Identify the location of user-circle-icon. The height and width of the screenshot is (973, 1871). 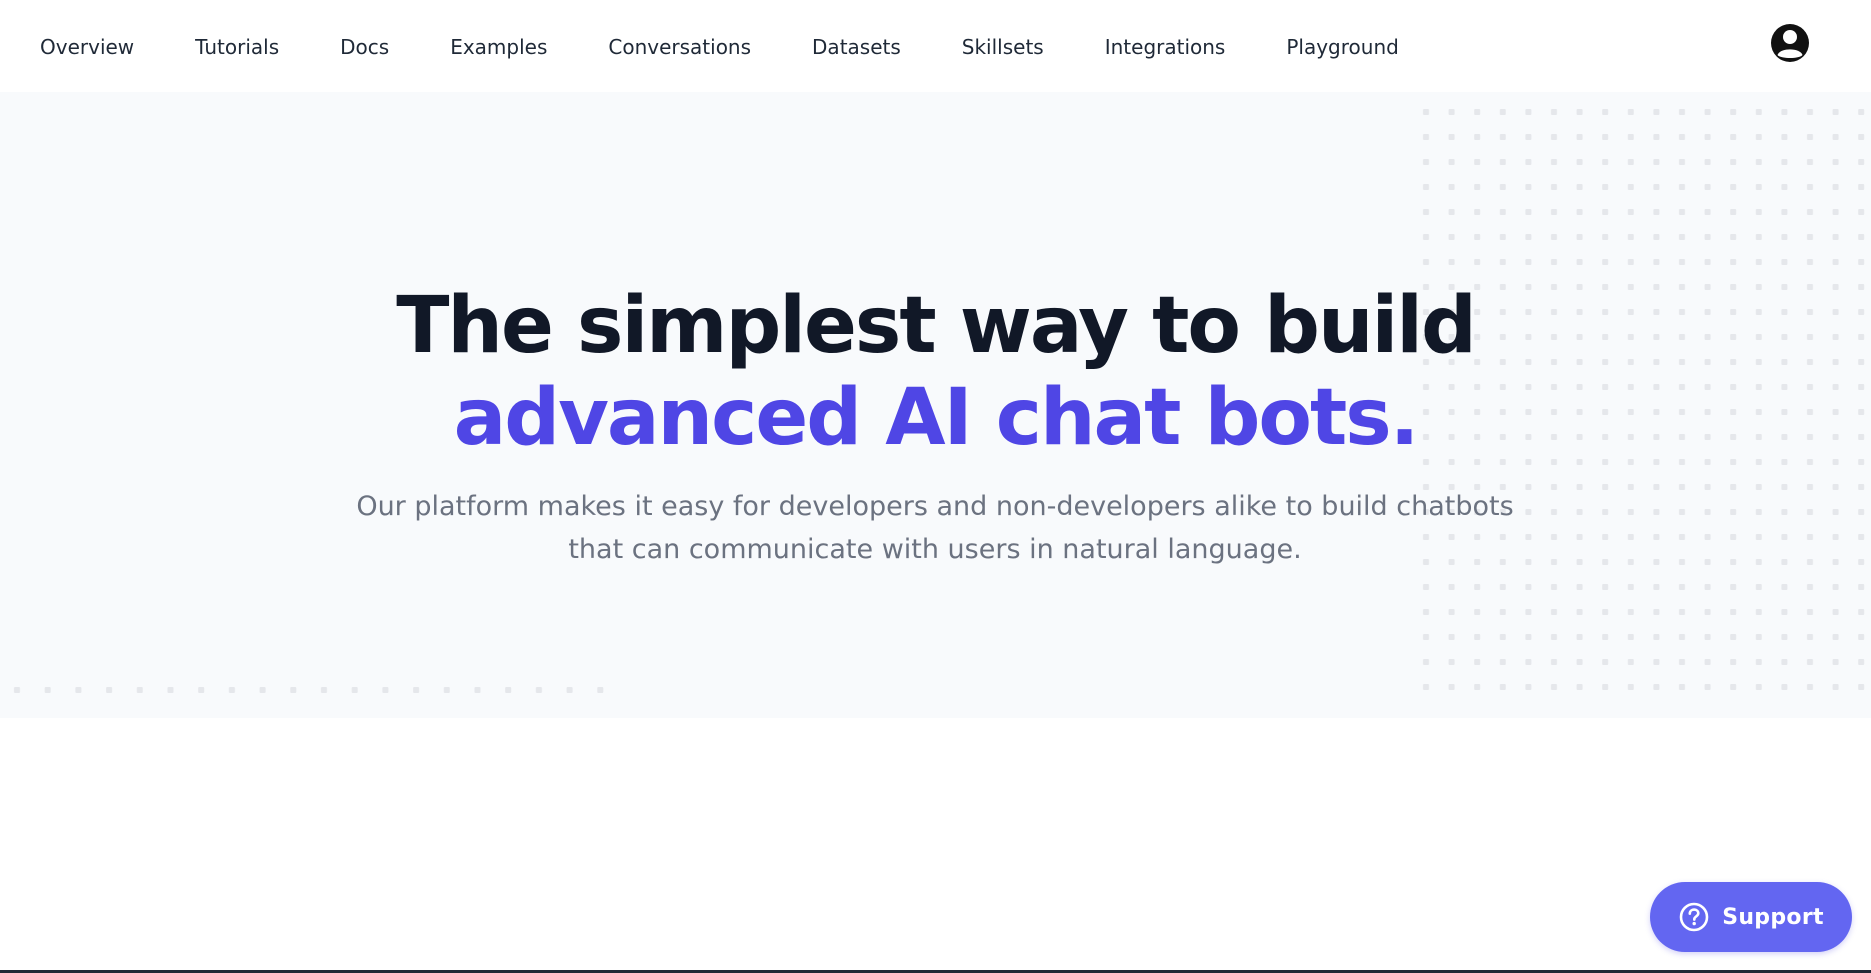
(1790, 43).